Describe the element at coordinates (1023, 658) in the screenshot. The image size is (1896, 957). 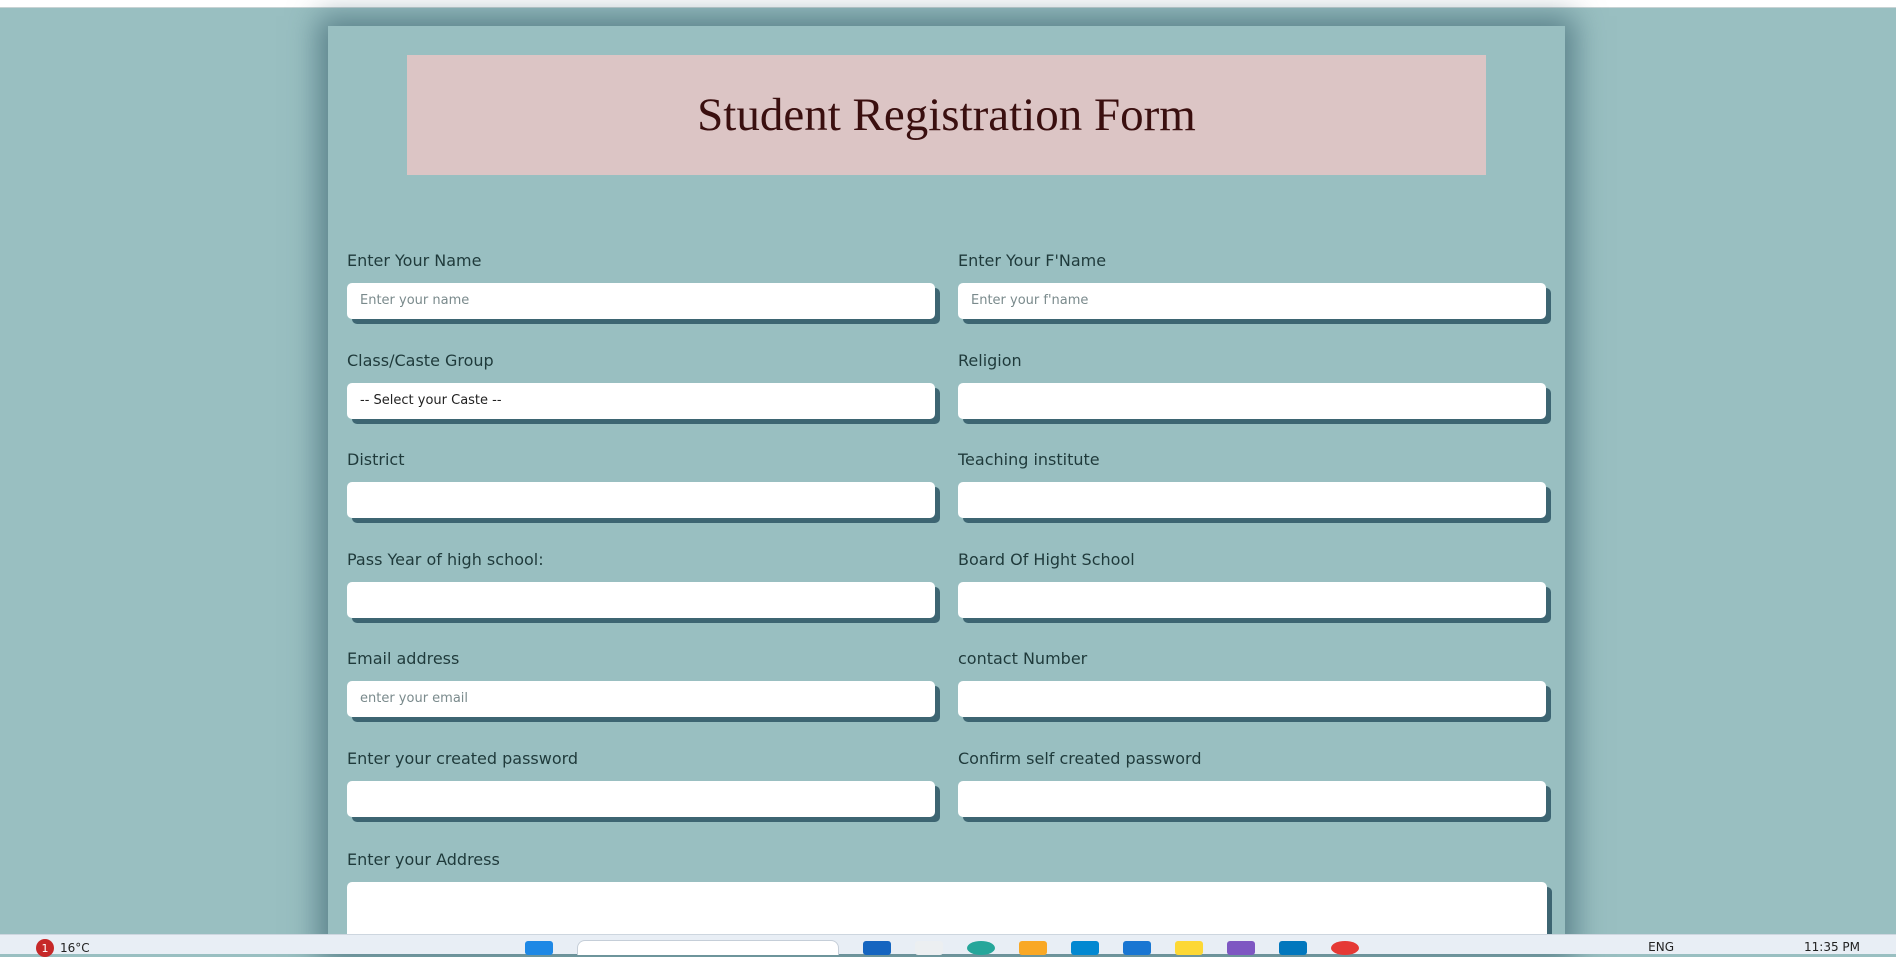
I see `contact-label: contact Number` at that location.